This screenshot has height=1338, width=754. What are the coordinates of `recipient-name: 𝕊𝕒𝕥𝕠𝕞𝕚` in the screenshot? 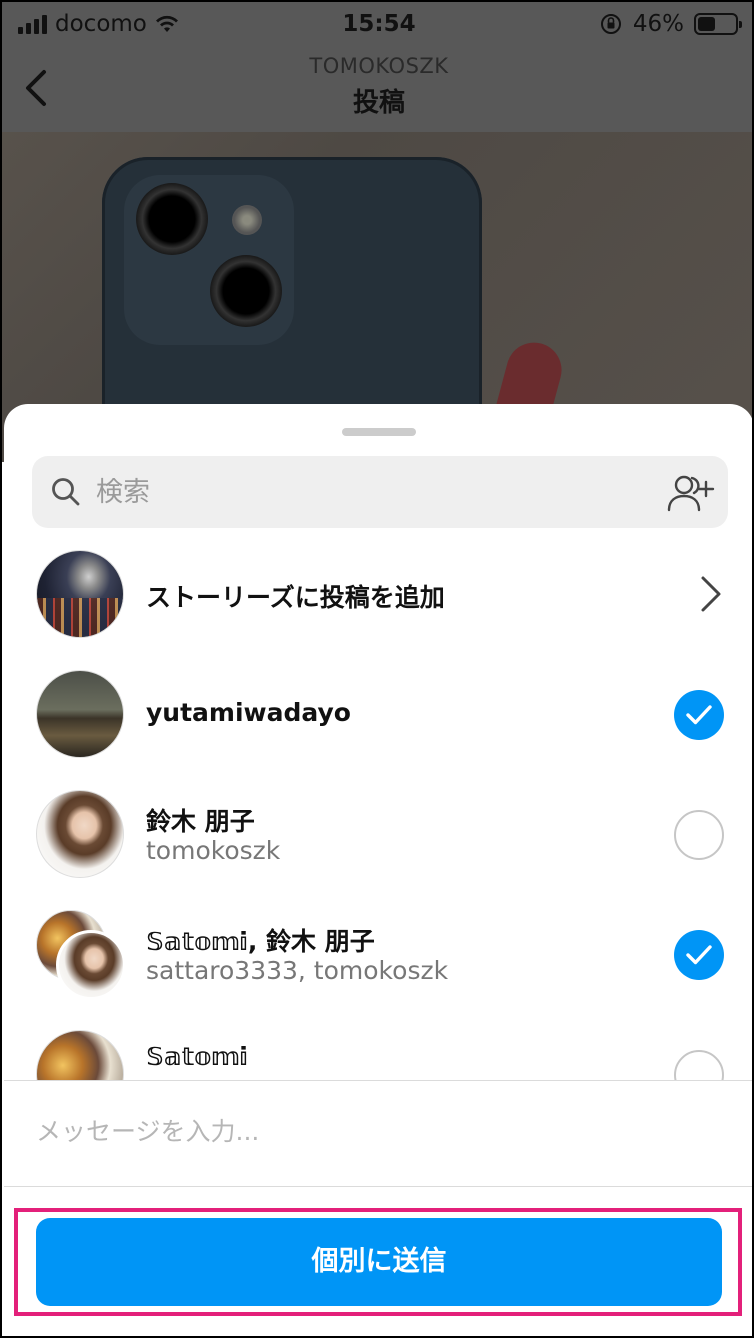 It's located at (197, 1056).